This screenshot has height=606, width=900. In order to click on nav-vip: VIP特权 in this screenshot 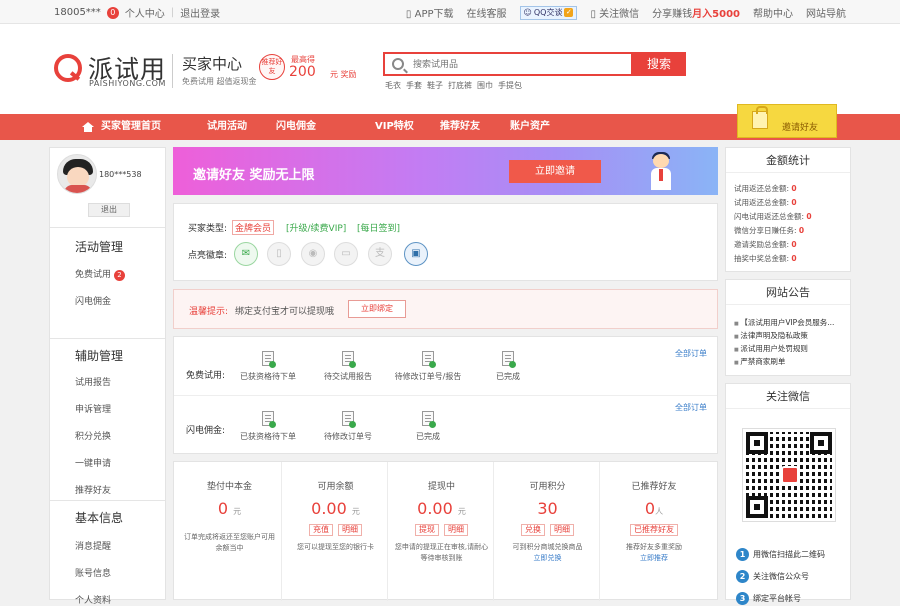, I will do `click(394, 127)`.